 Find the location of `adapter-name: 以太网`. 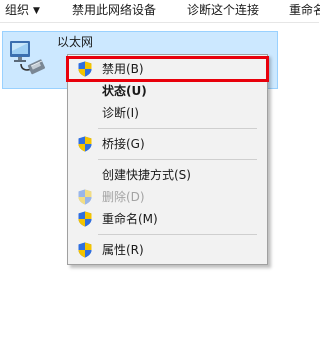

adapter-name: 以太网 is located at coordinates (75, 42).